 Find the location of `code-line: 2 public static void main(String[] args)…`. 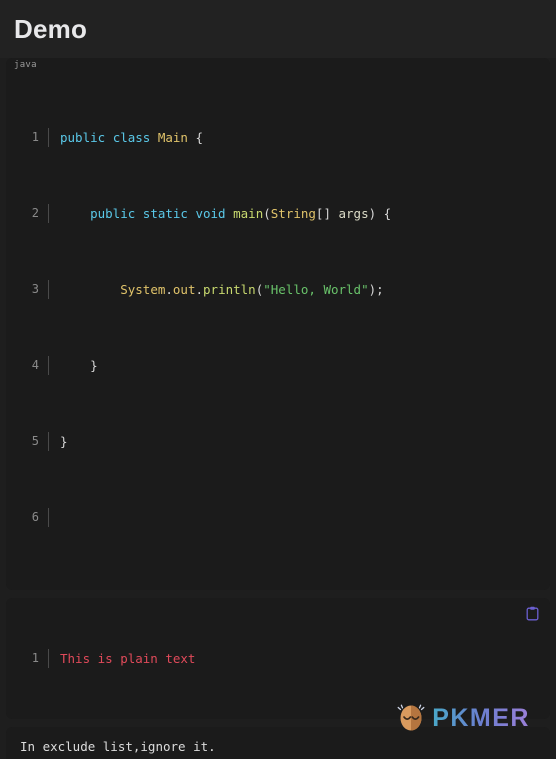

code-line: 2 public static void main(String[] args)… is located at coordinates (278, 213).